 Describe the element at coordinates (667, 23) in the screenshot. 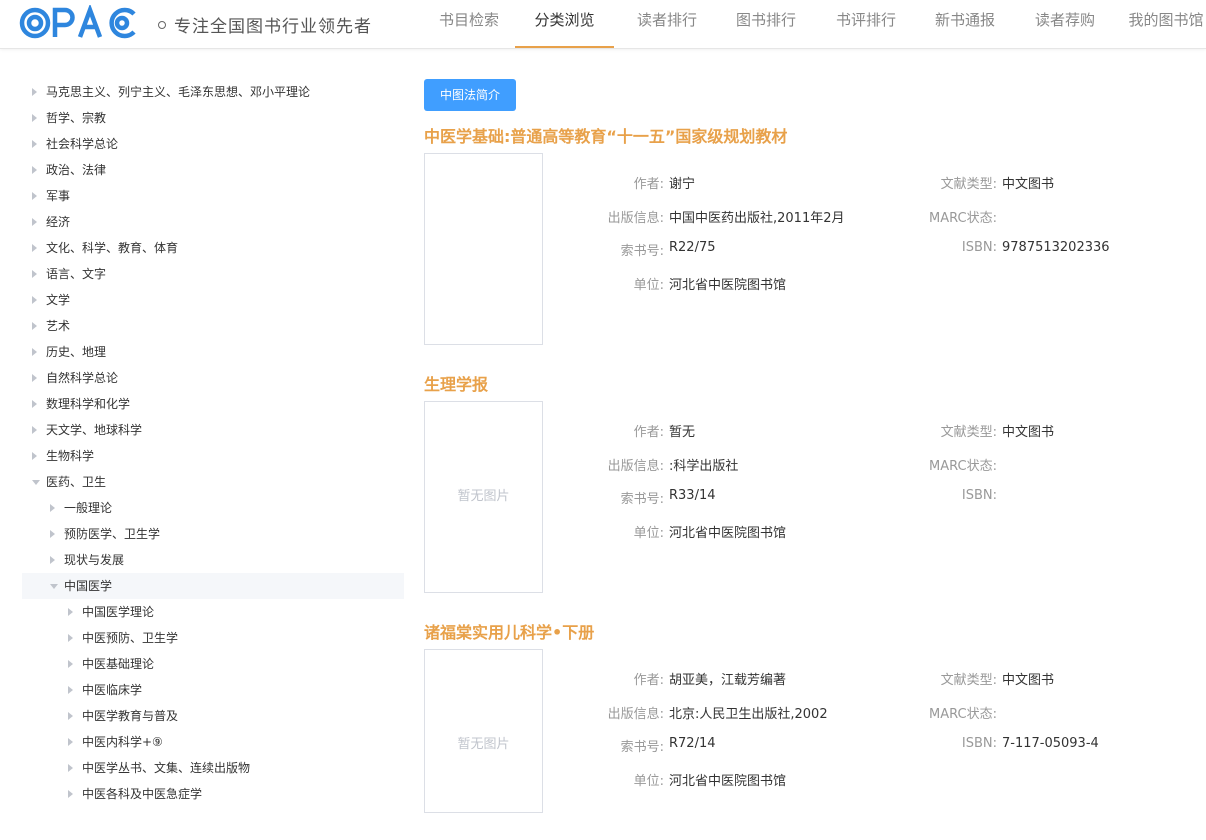

I see `nav-item-reader-rank: 读者排行` at that location.